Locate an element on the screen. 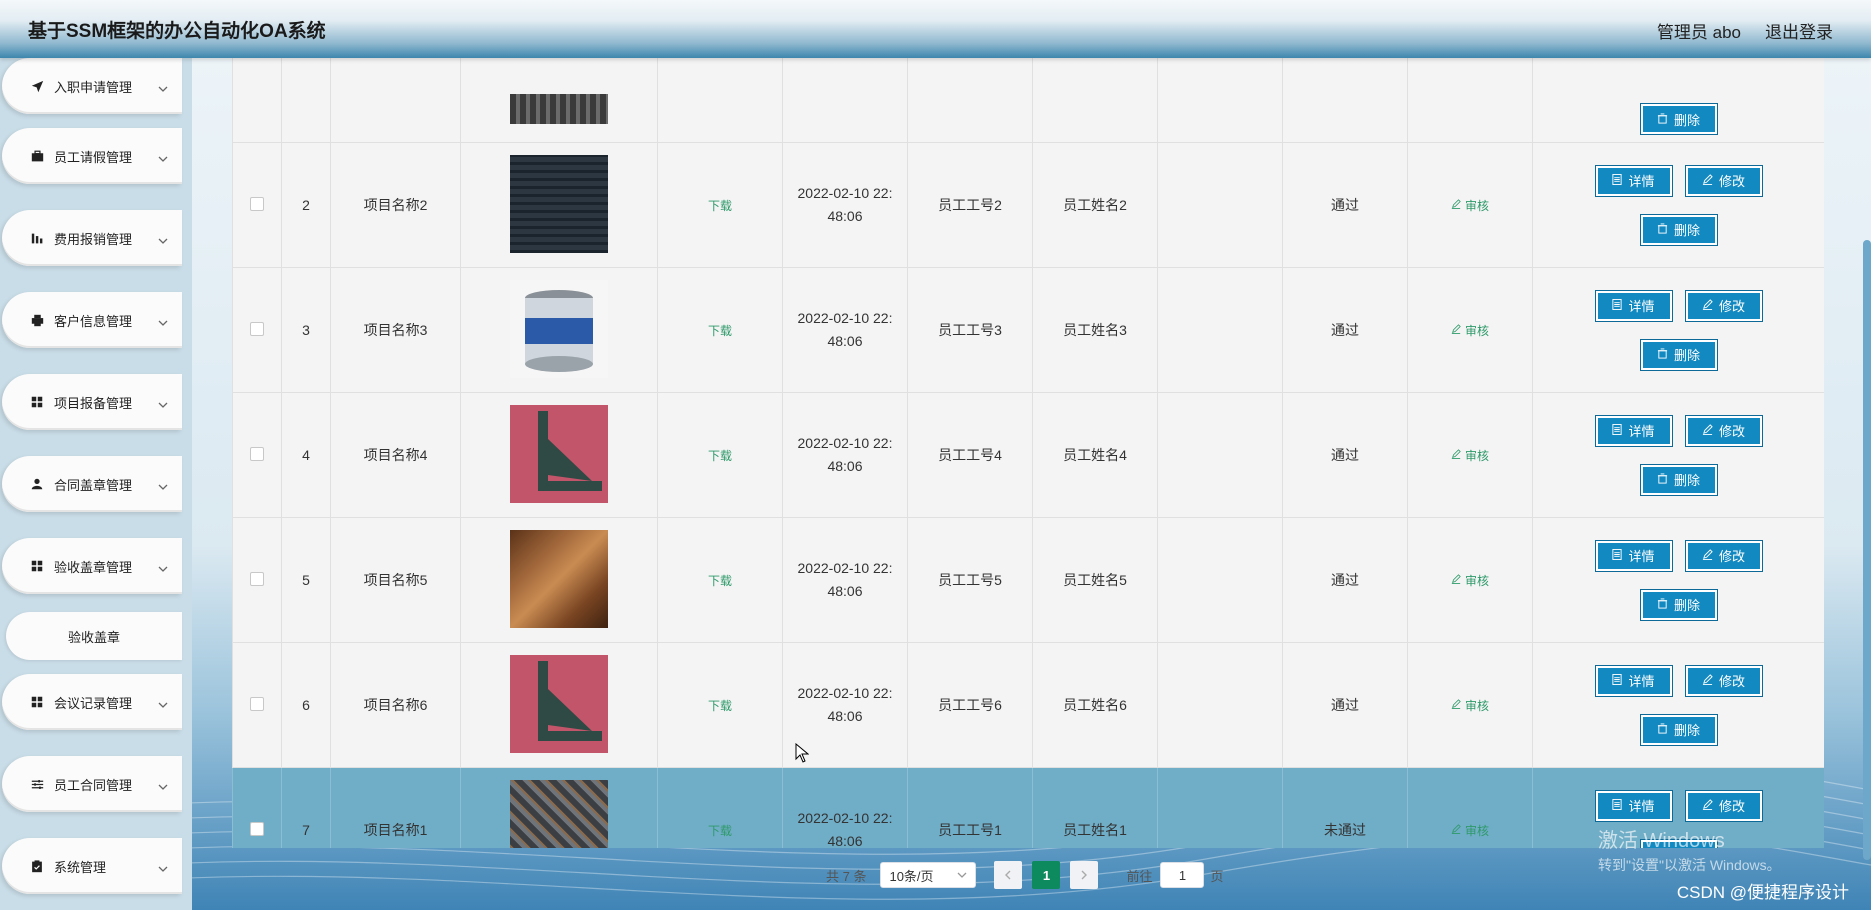 This screenshot has height=910, width=1871. status-text: 未通过 is located at coordinates (1345, 807).